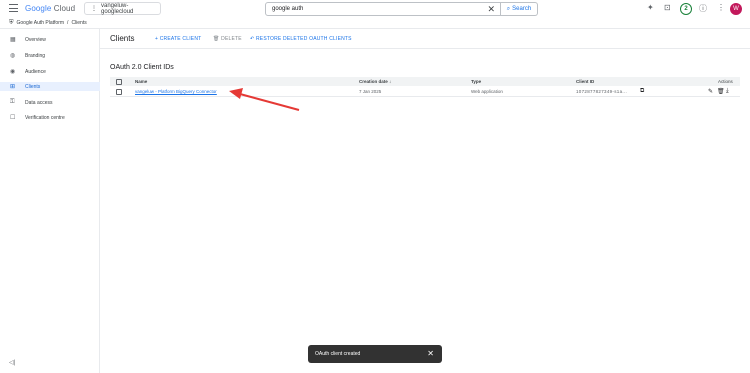 This screenshot has width=750, height=373. I want to click on gemini-icon: ✦, so click(650, 7).